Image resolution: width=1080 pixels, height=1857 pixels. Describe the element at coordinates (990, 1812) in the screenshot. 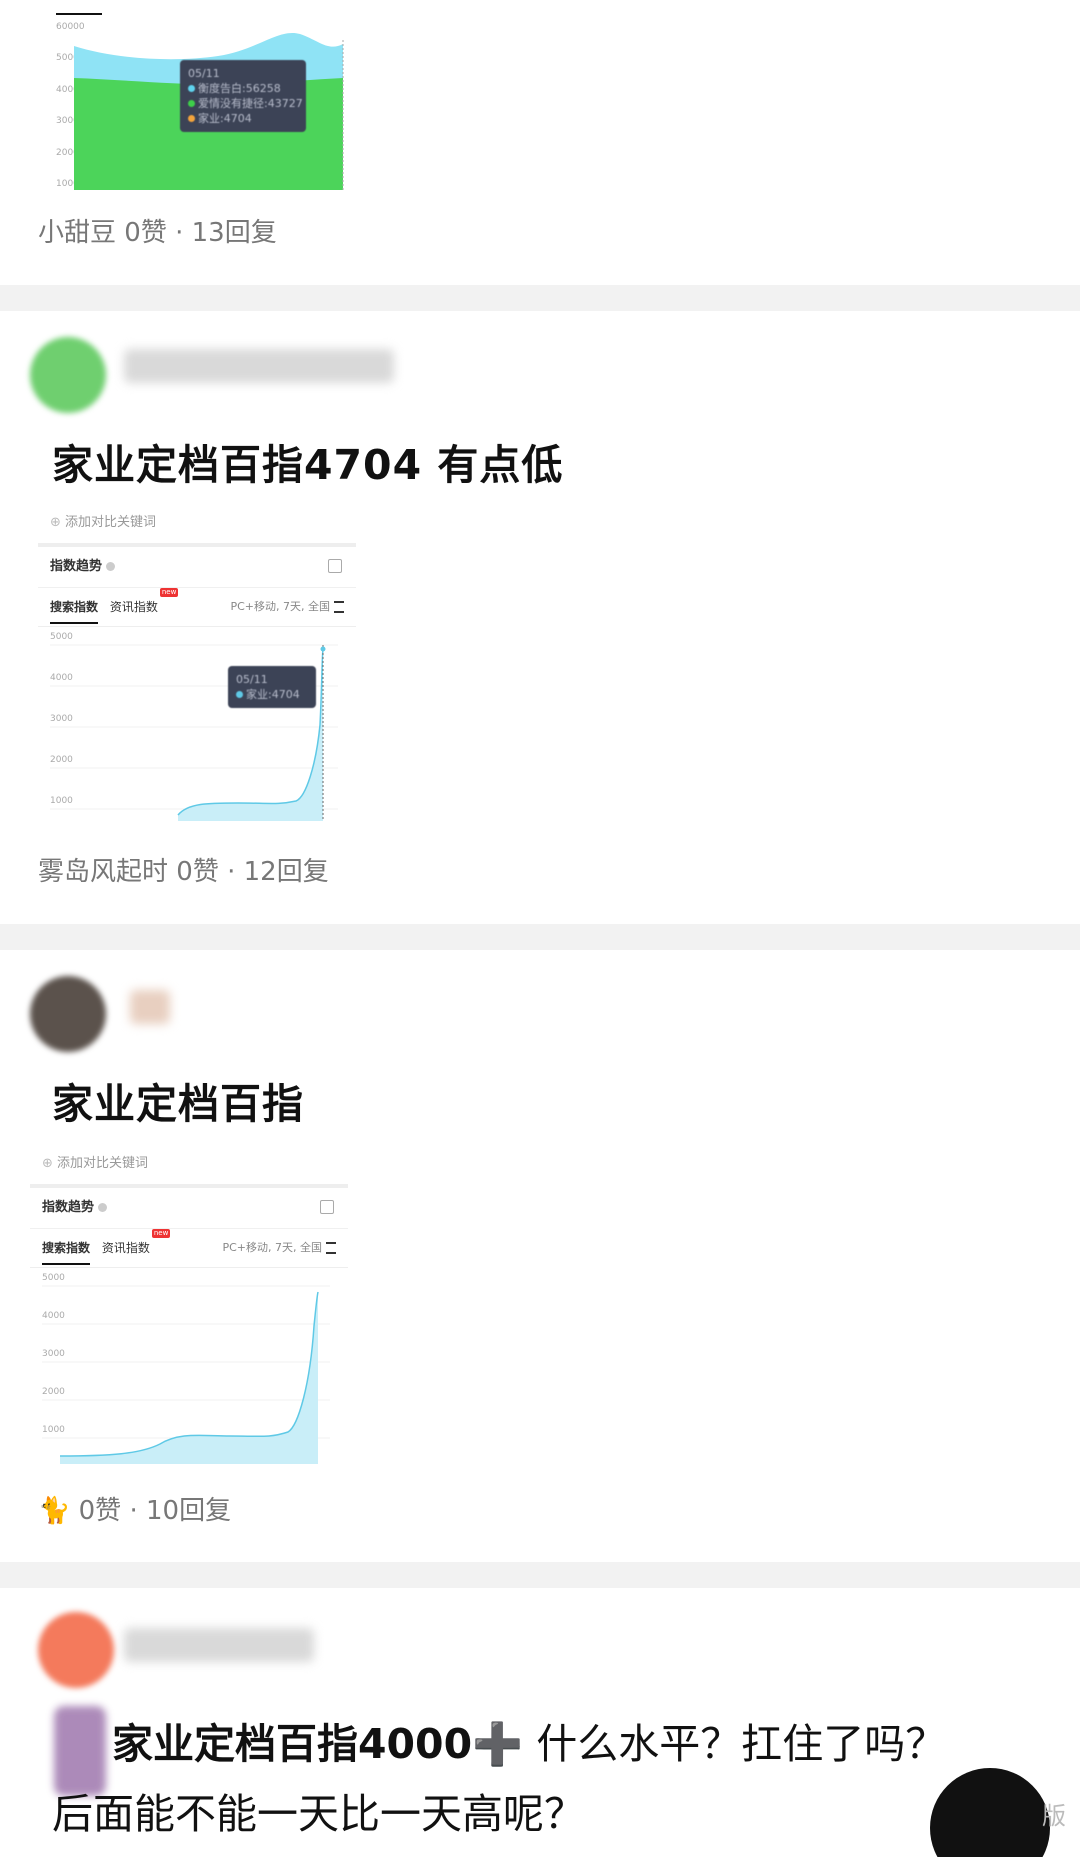

I see `floating-avatar-button` at that location.